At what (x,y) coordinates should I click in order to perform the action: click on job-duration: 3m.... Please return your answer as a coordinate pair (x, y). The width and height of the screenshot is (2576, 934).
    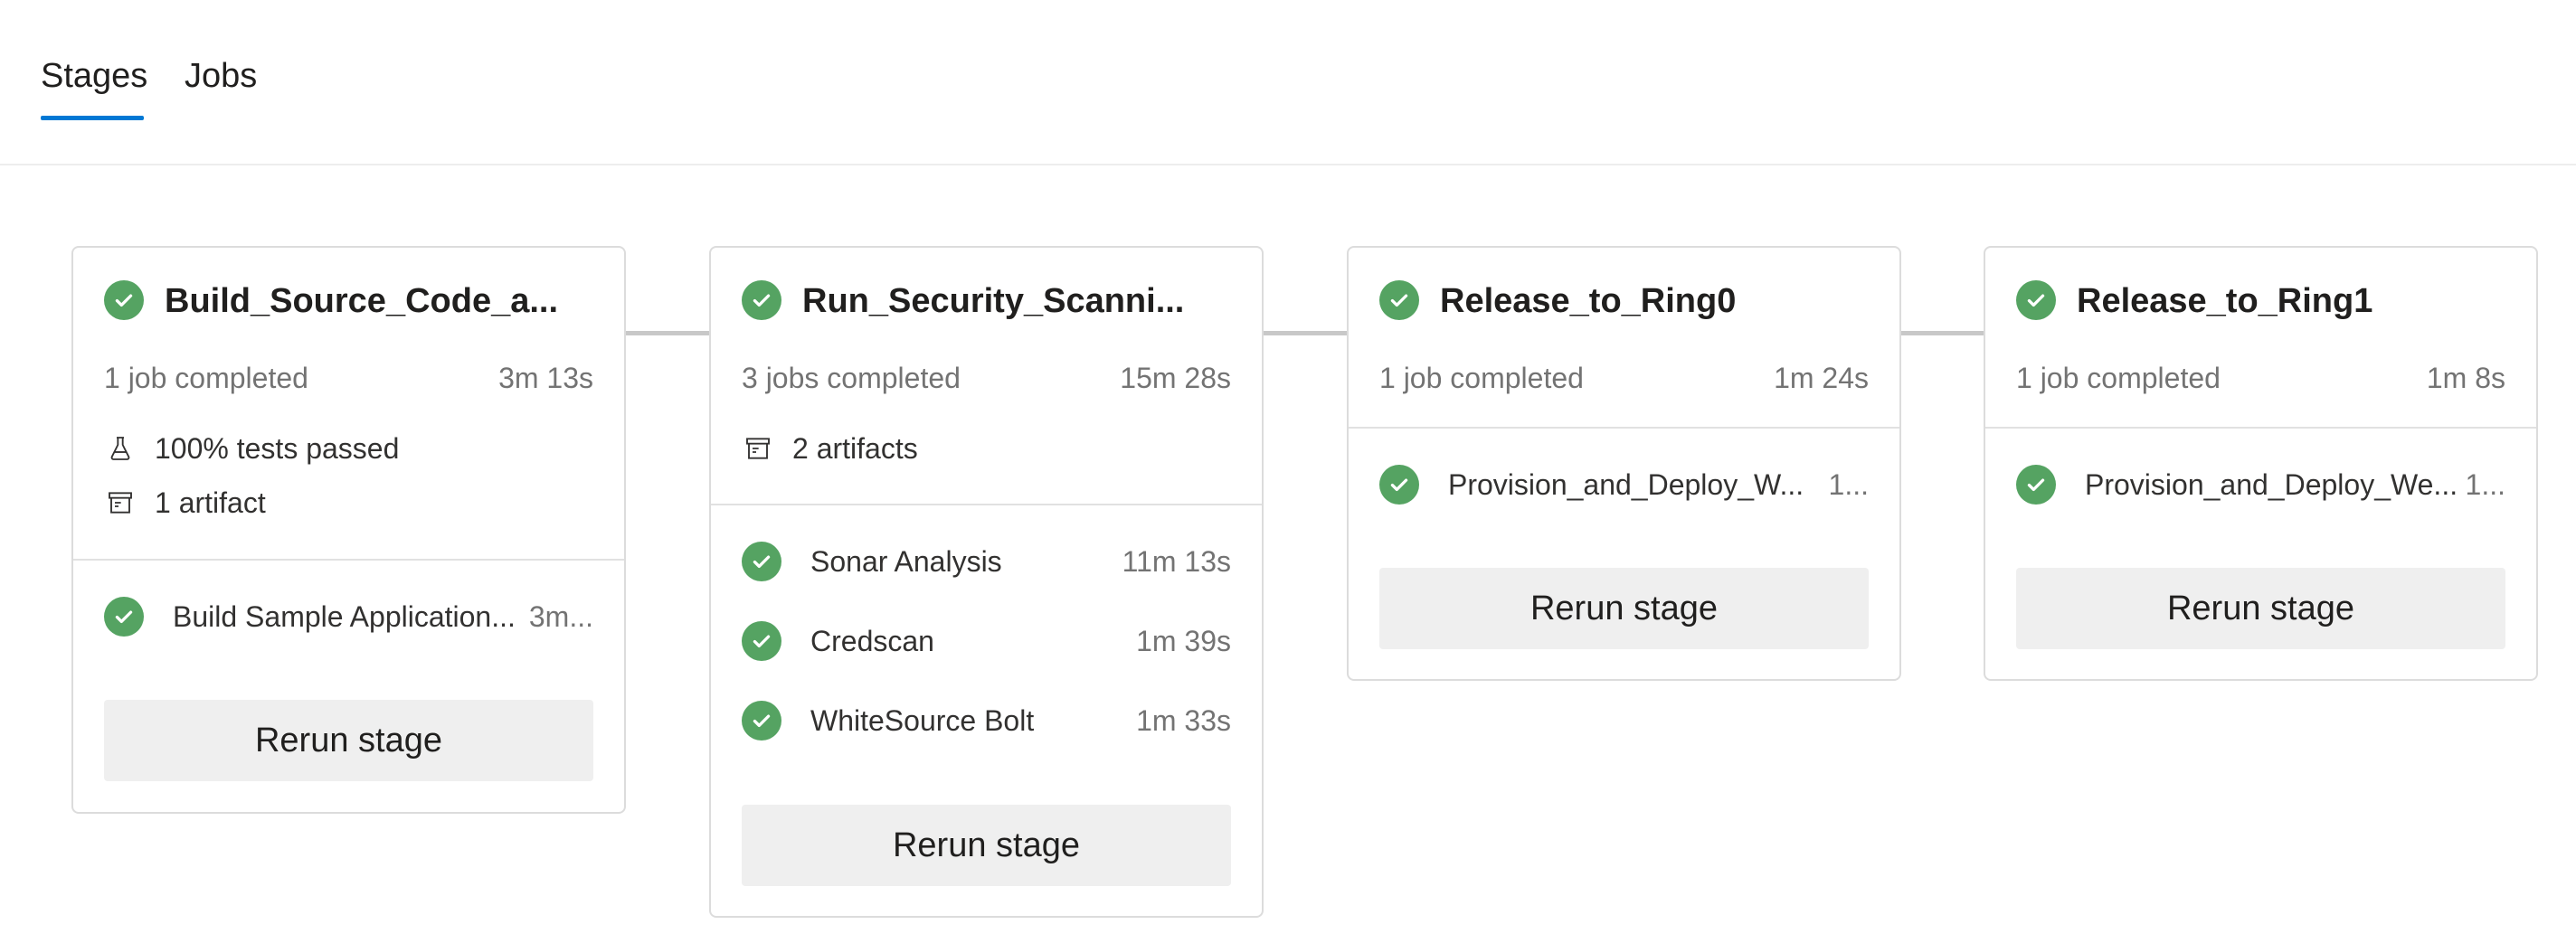
    Looking at the image, I should click on (560, 616).